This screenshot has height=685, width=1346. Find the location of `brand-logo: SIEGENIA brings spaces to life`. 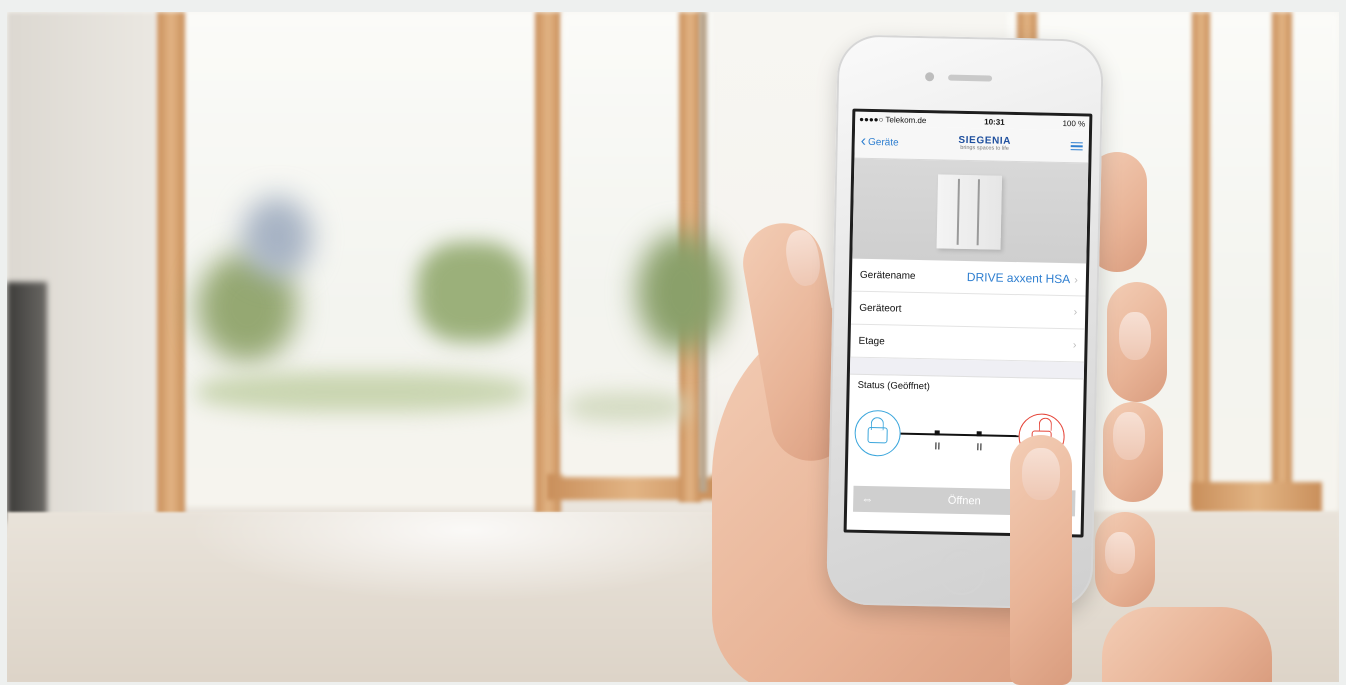

brand-logo: SIEGENIA brings spaces to life is located at coordinates (984, 144).